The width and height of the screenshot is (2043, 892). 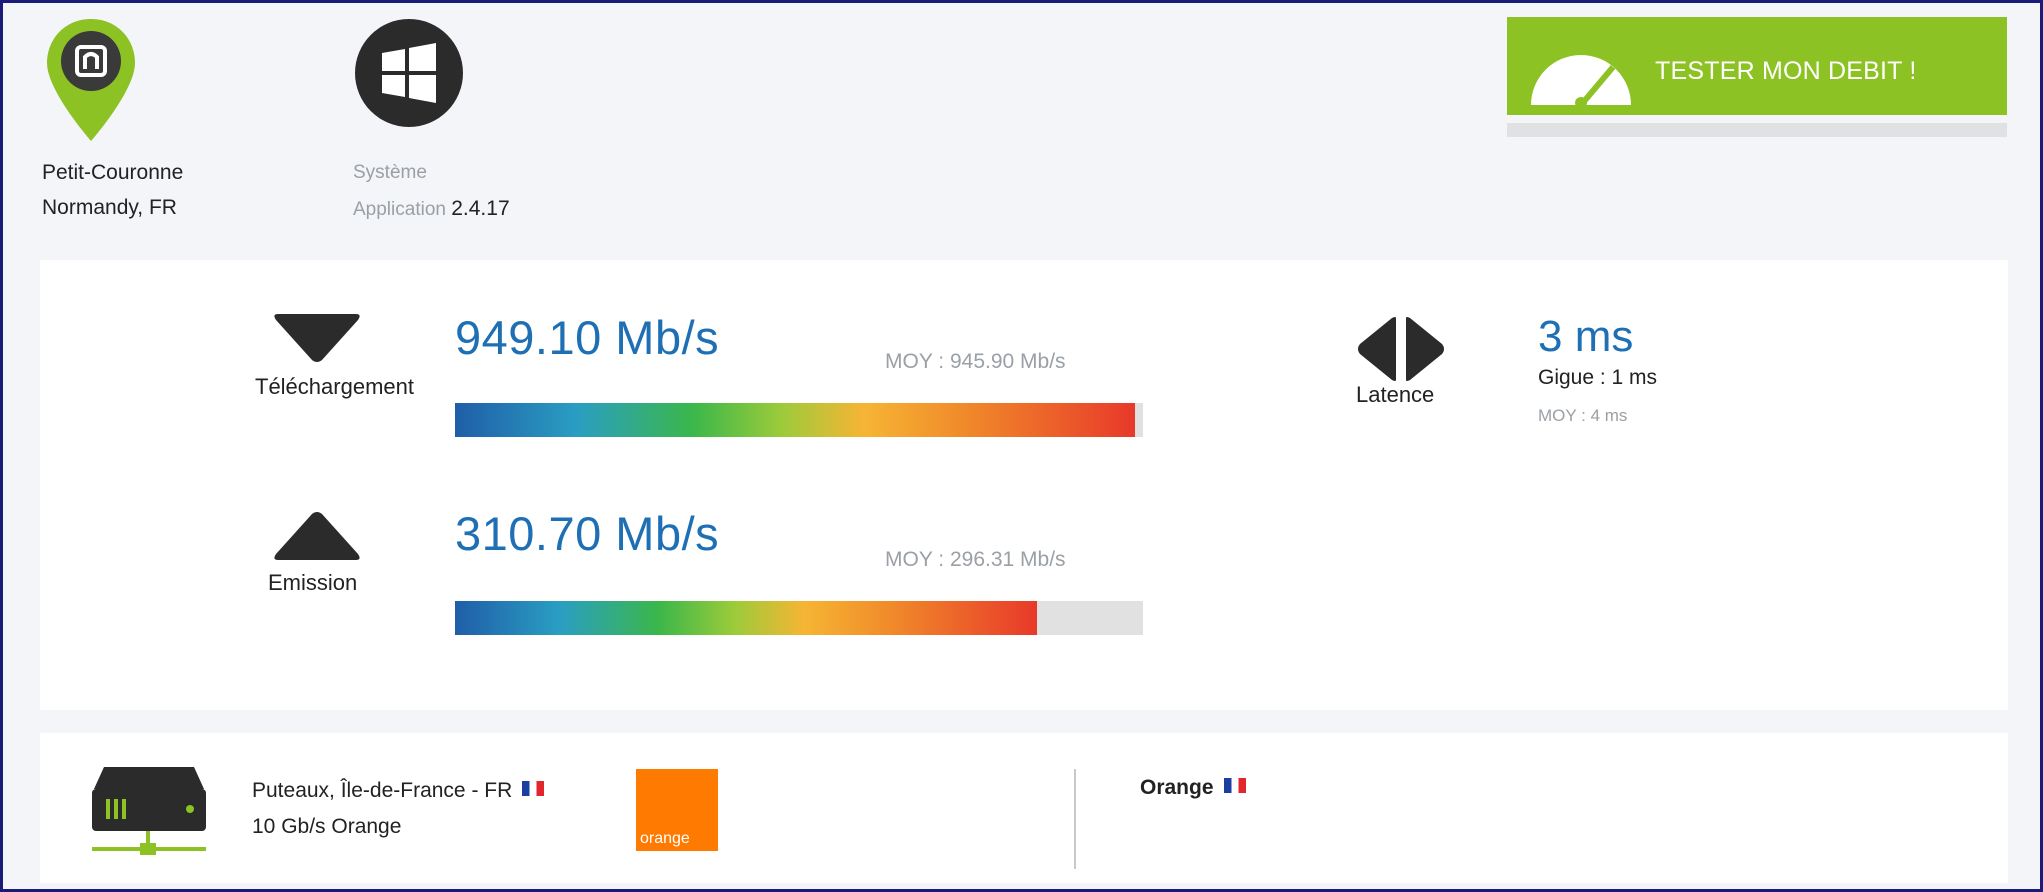 What do you see at coordinates (327, 826) in the screenshot?
I see `server-capacity: 10 Gb/s Orange` at bounding box center [327, 826].